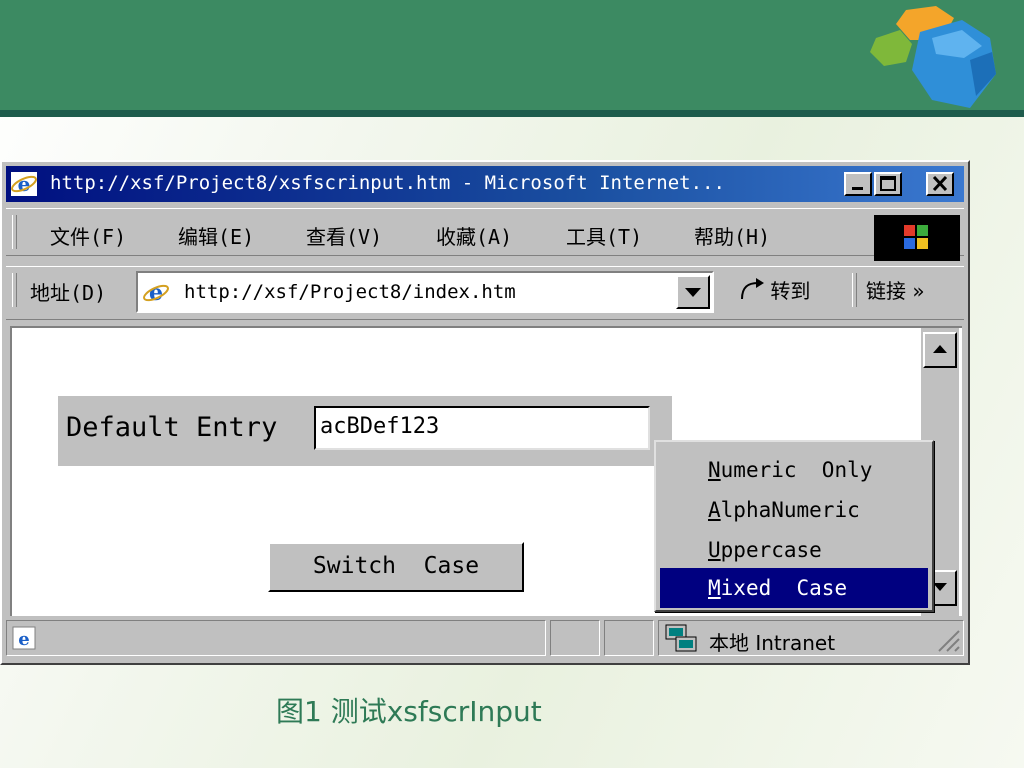  Describe the element at coordinates (604, 235) in the screenshot. I see `menu-tools: 工具(T)` at that location.